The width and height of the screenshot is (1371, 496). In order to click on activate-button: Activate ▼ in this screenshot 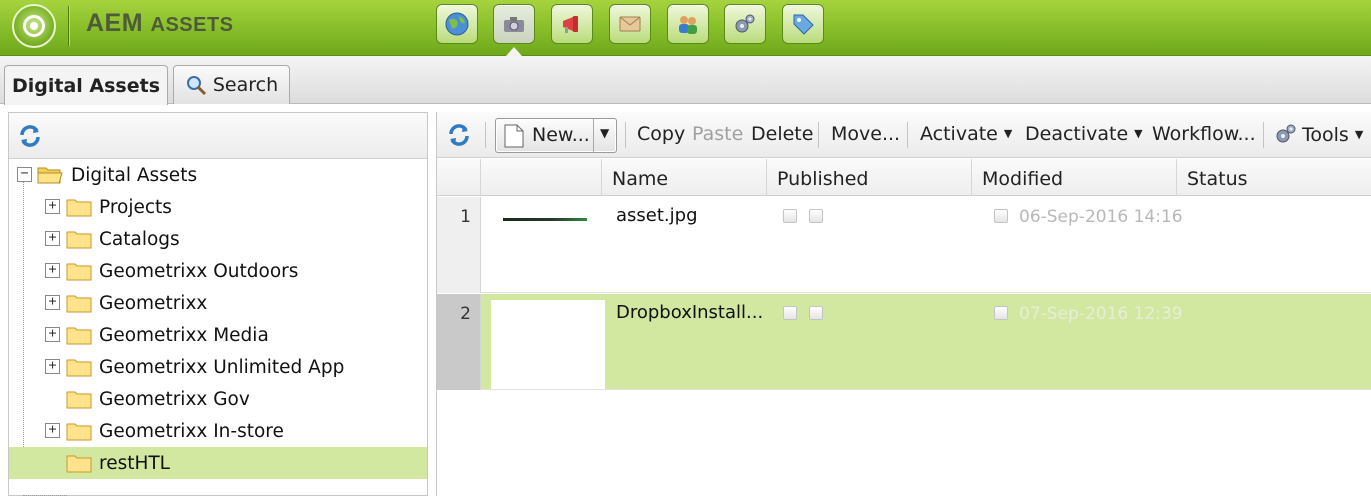, I will do `click(966, 134)`.